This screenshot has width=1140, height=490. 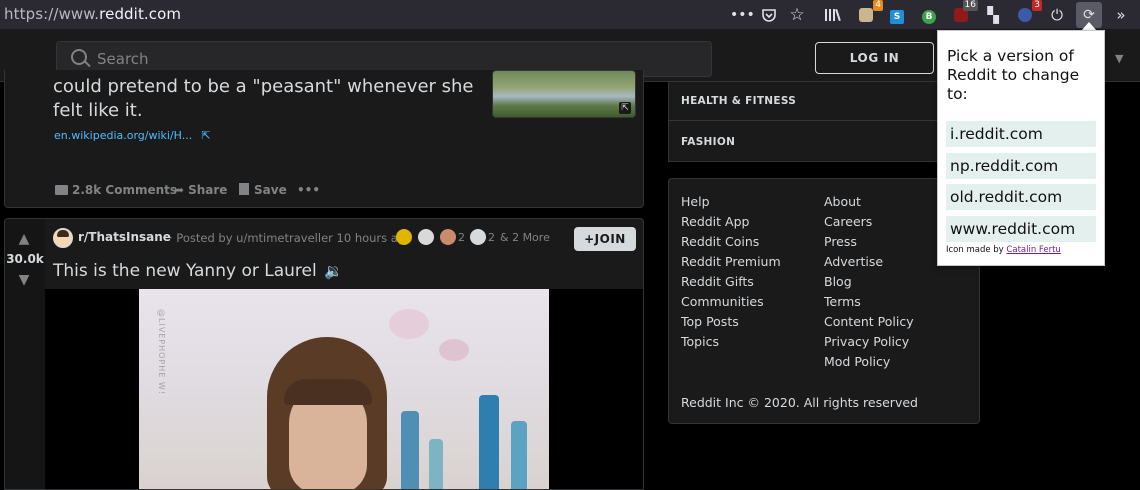 I want to click on power-icon: ⏻, so click(x=1057, y=15).